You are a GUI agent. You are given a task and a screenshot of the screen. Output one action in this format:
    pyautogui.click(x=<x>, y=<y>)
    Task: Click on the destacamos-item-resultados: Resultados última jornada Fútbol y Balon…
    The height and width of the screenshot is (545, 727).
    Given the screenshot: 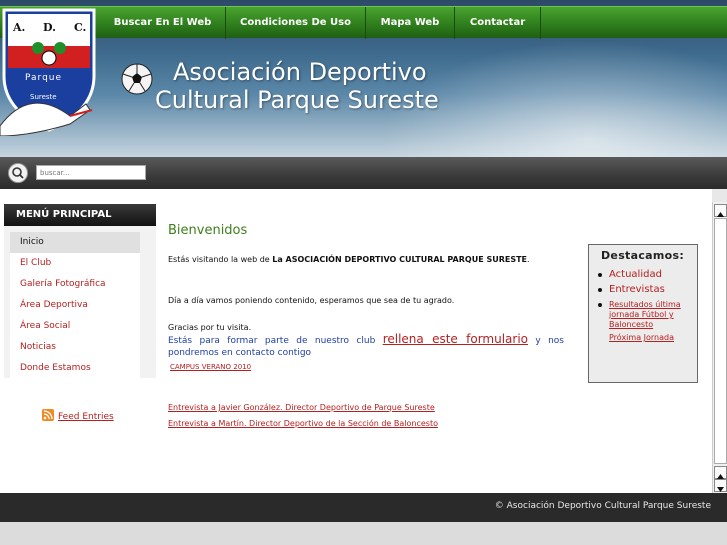 What is the action you would take?
    pyautogui.click(x=646, y=315)
    